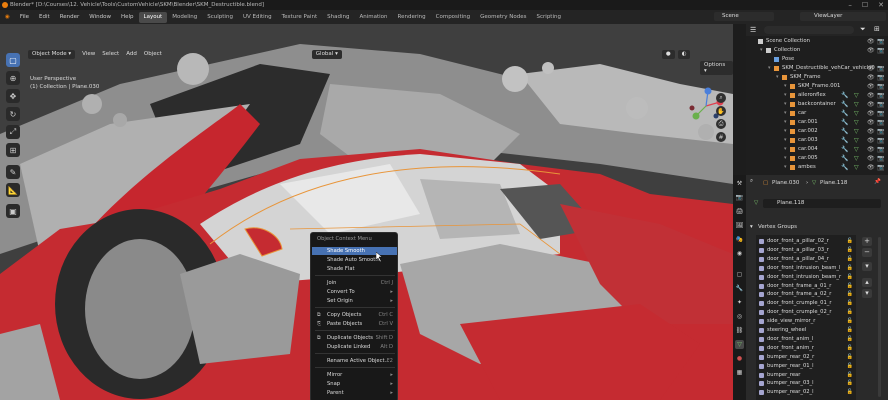  Describe the element at coordinates (739, 253) in the screenshot. I see `world-properties-tab-icon: ◉` at that location.